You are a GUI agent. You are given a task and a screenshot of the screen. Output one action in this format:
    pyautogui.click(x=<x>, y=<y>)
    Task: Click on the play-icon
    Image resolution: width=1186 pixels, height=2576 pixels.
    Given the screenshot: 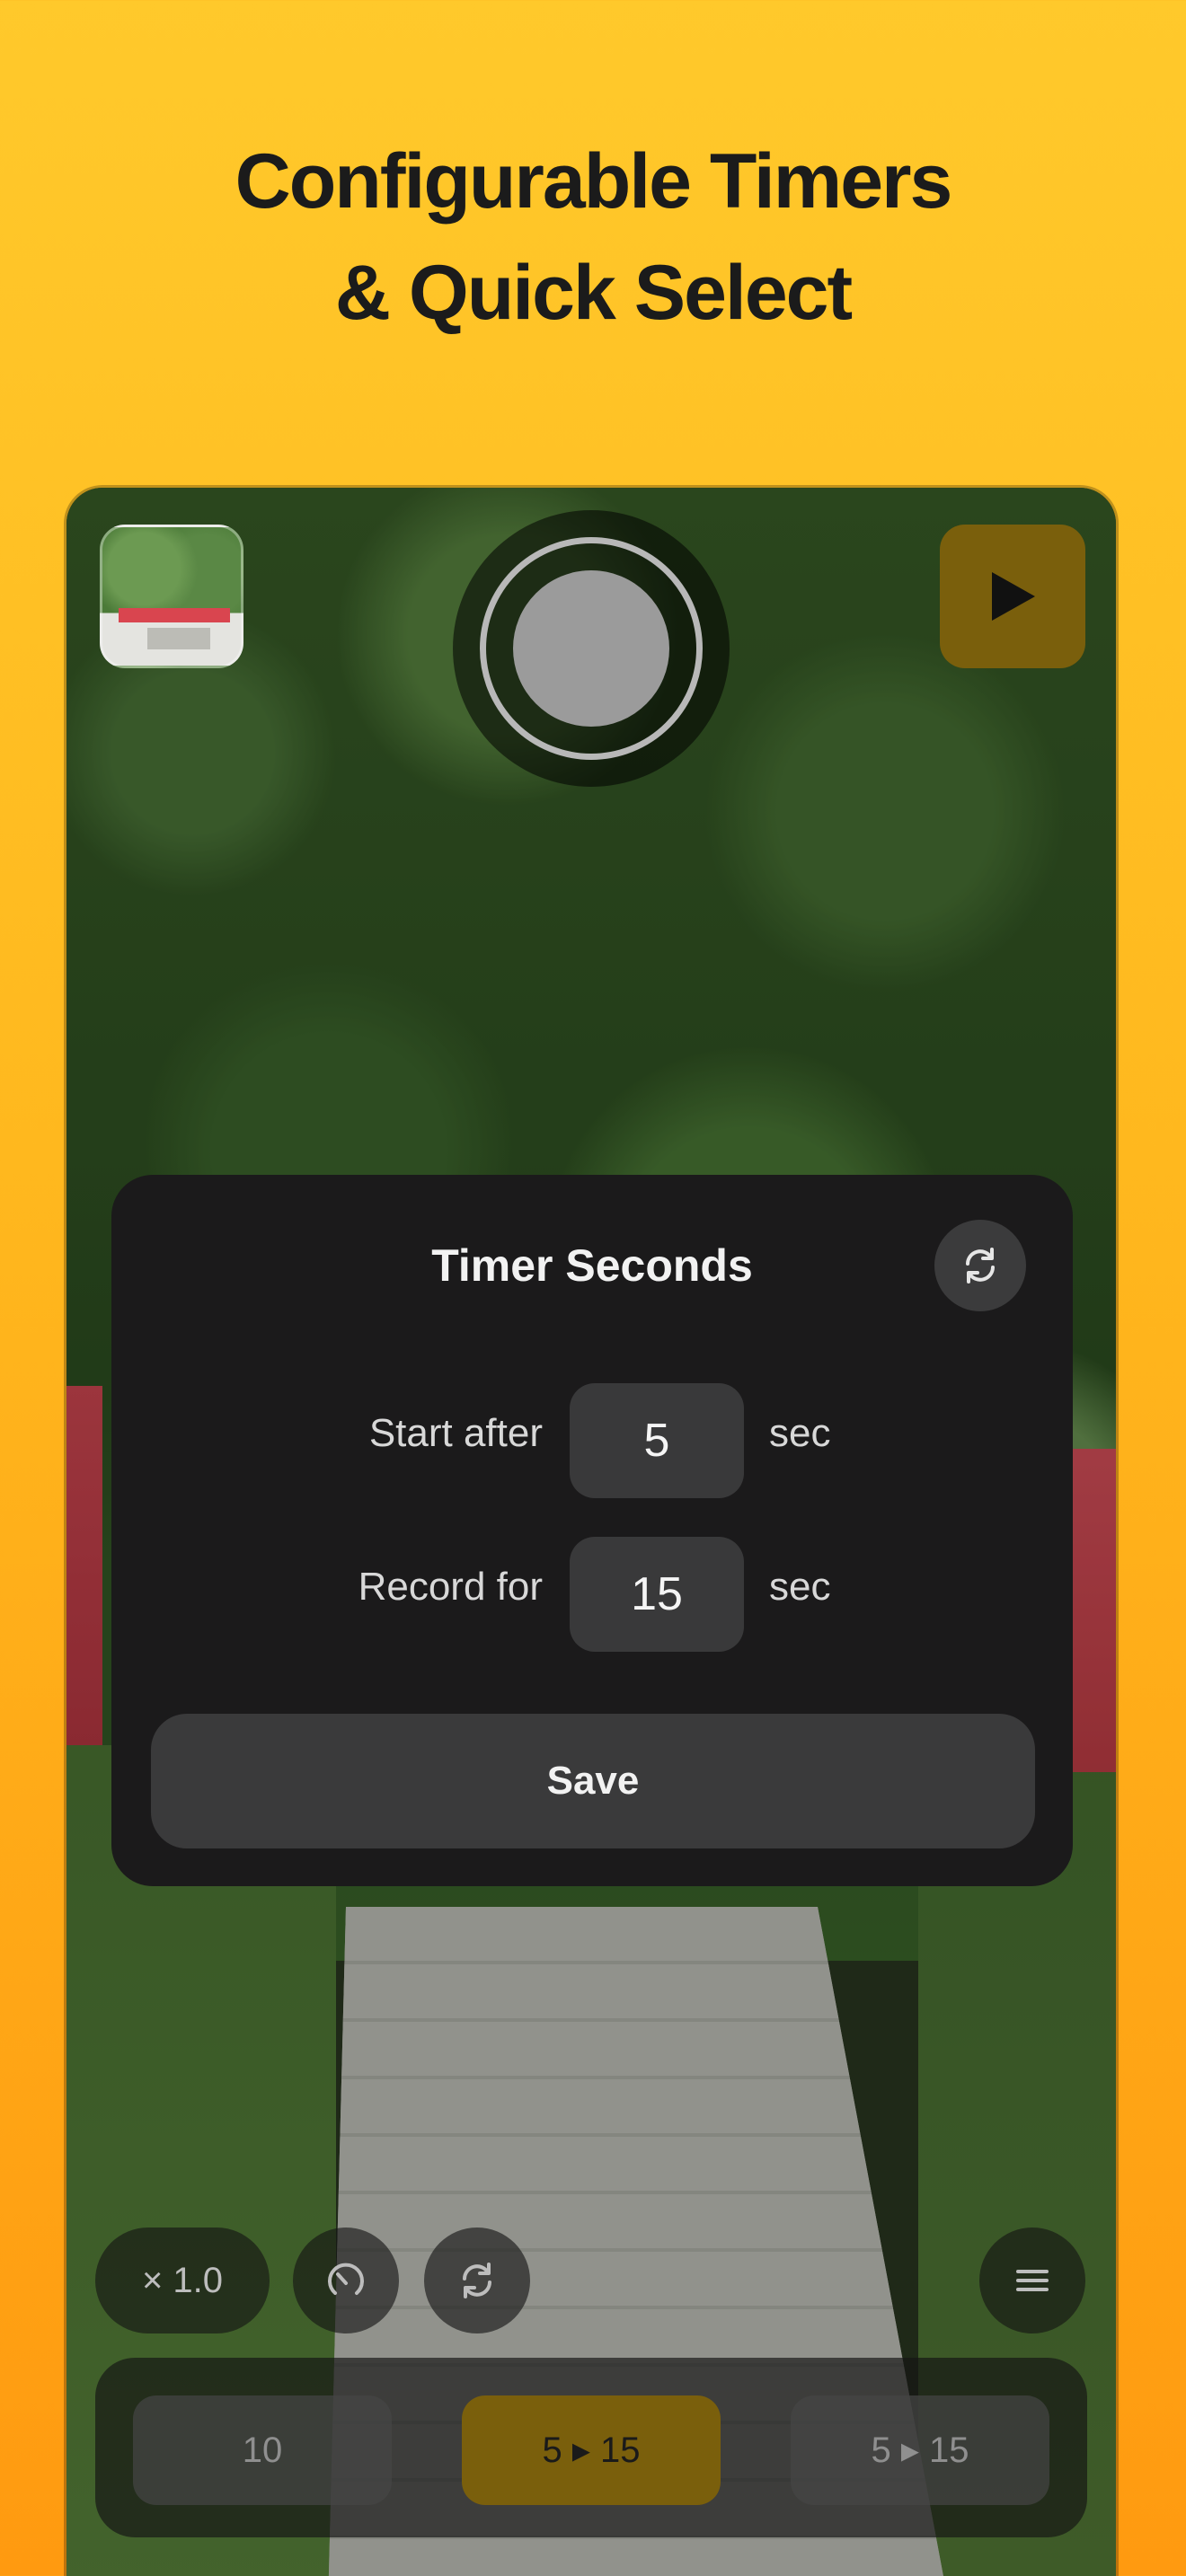 What is the action you would take?
    pyautogui.click(x=1013, y=596)
    